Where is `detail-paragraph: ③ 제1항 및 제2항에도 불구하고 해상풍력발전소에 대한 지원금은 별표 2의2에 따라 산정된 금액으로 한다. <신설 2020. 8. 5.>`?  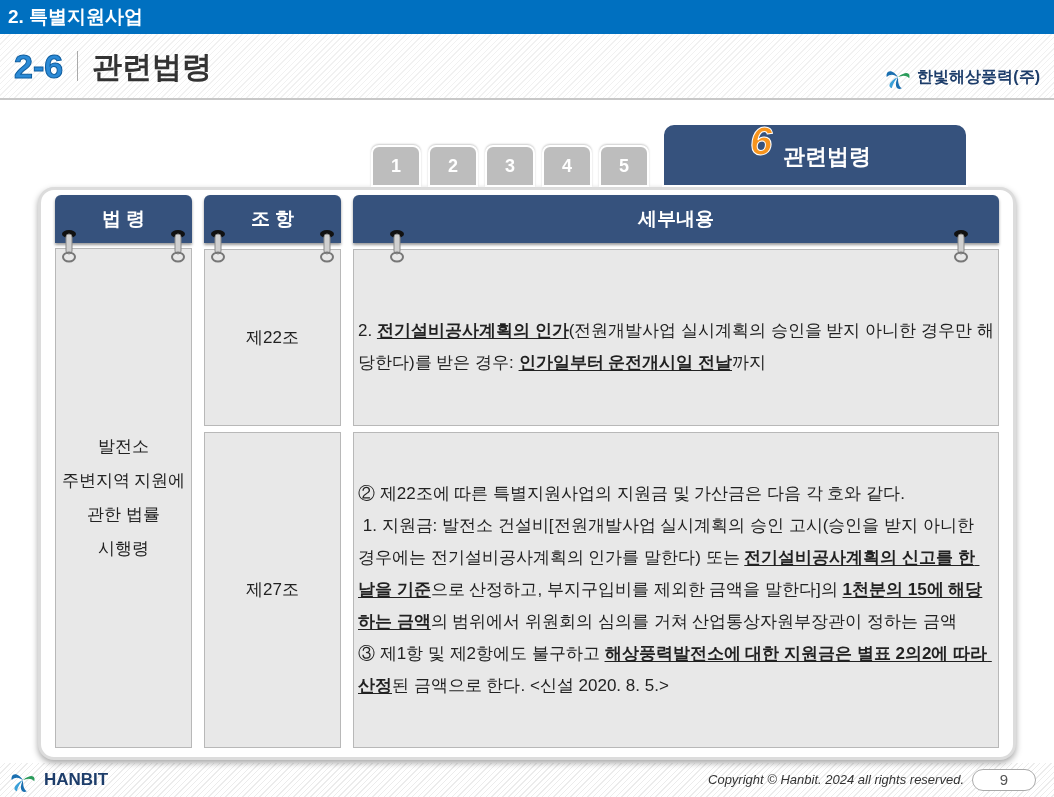 detail-paragraph: ③ 제1항 및 제2항에도 불구하고 해상풍력발전소에 대한 지원금은 별표 2의2에 따라 산정된 금액으로 한다. <신설 2020. 8. 5.> is located at coordinates (673, 670).